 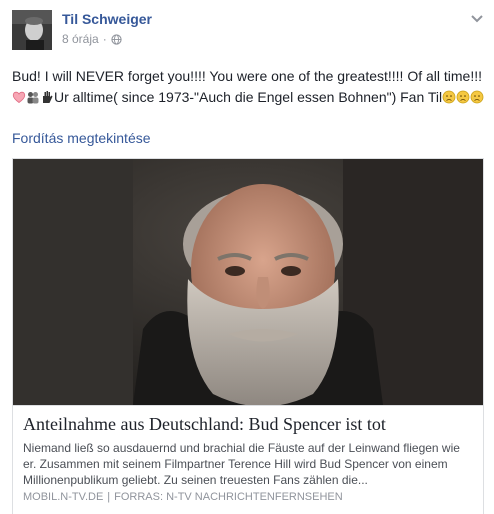 I want to click on author-name: Til Schweiger, so click(x=107, y=19).